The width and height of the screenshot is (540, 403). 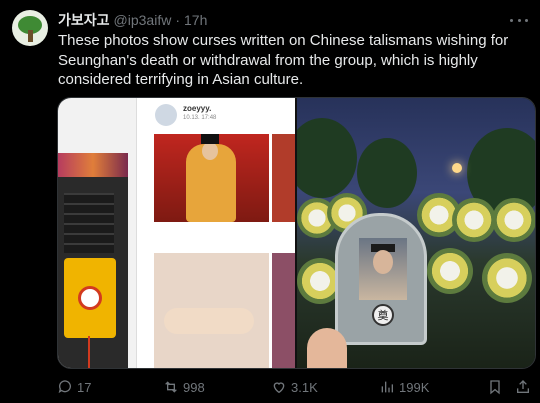 What do you see at coordinates (64, 387) in the screenshot?
I see `reply-icon` at bounding box center [64, 387].